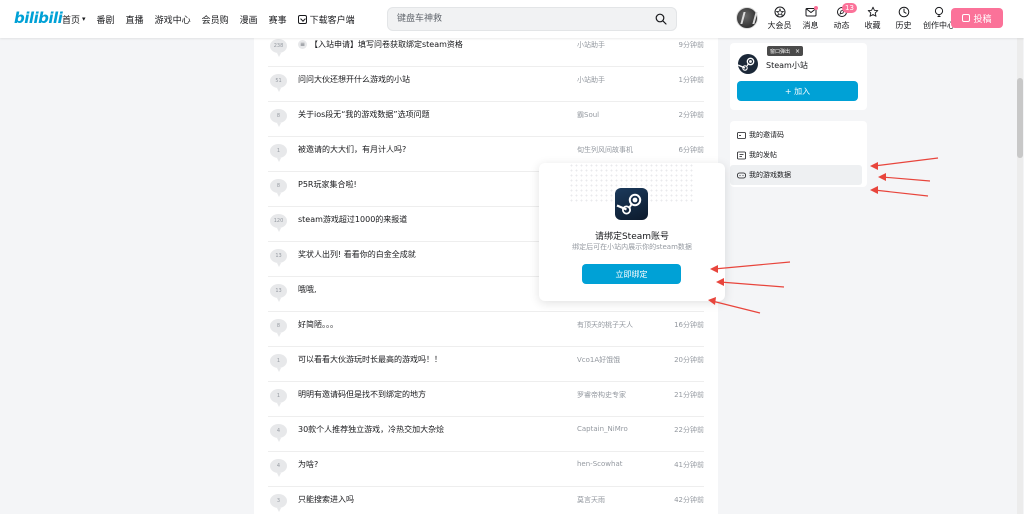  Describe the element at coordinates (278, 83) in the screenshot. I see `reply-count-bubble: 51` at that location.